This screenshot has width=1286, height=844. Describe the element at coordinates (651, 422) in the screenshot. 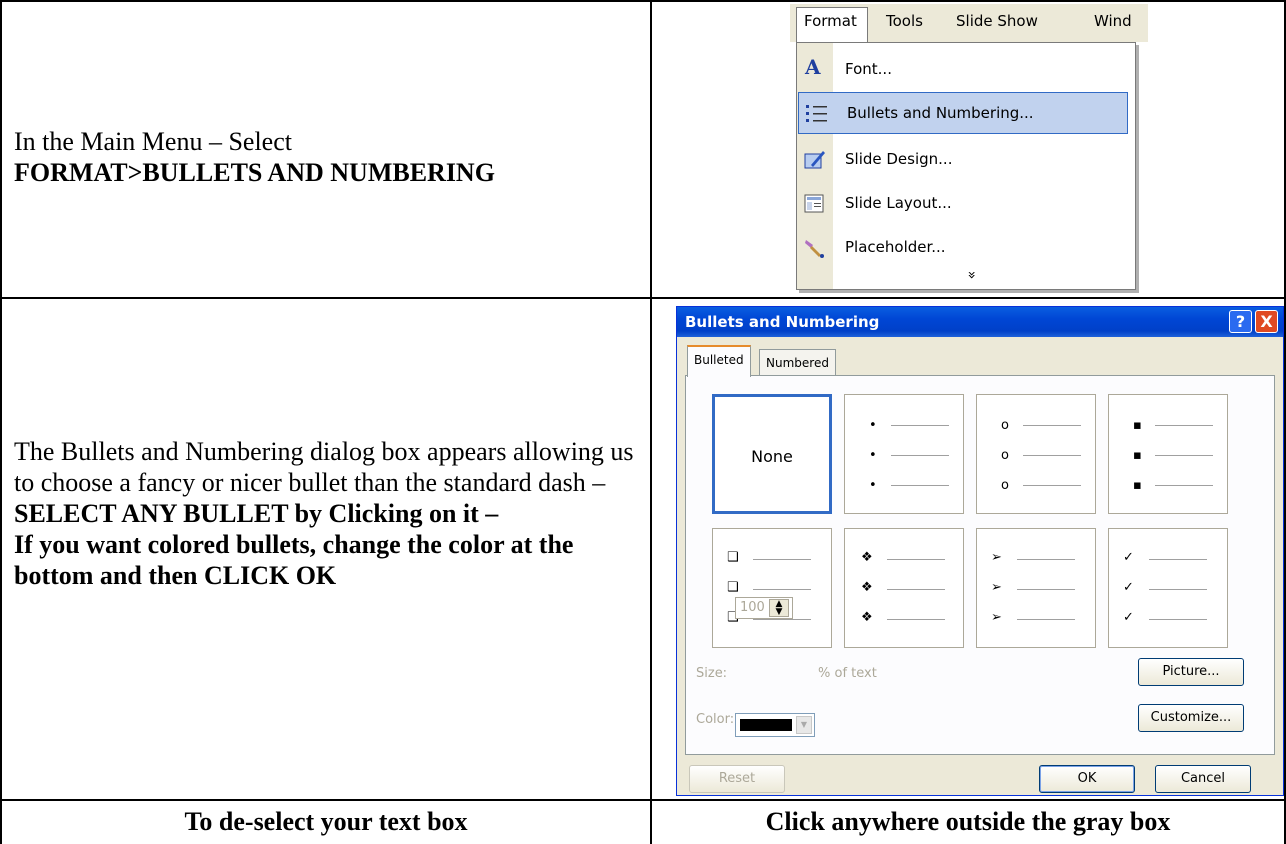

I see `table-column-divider` at that location.